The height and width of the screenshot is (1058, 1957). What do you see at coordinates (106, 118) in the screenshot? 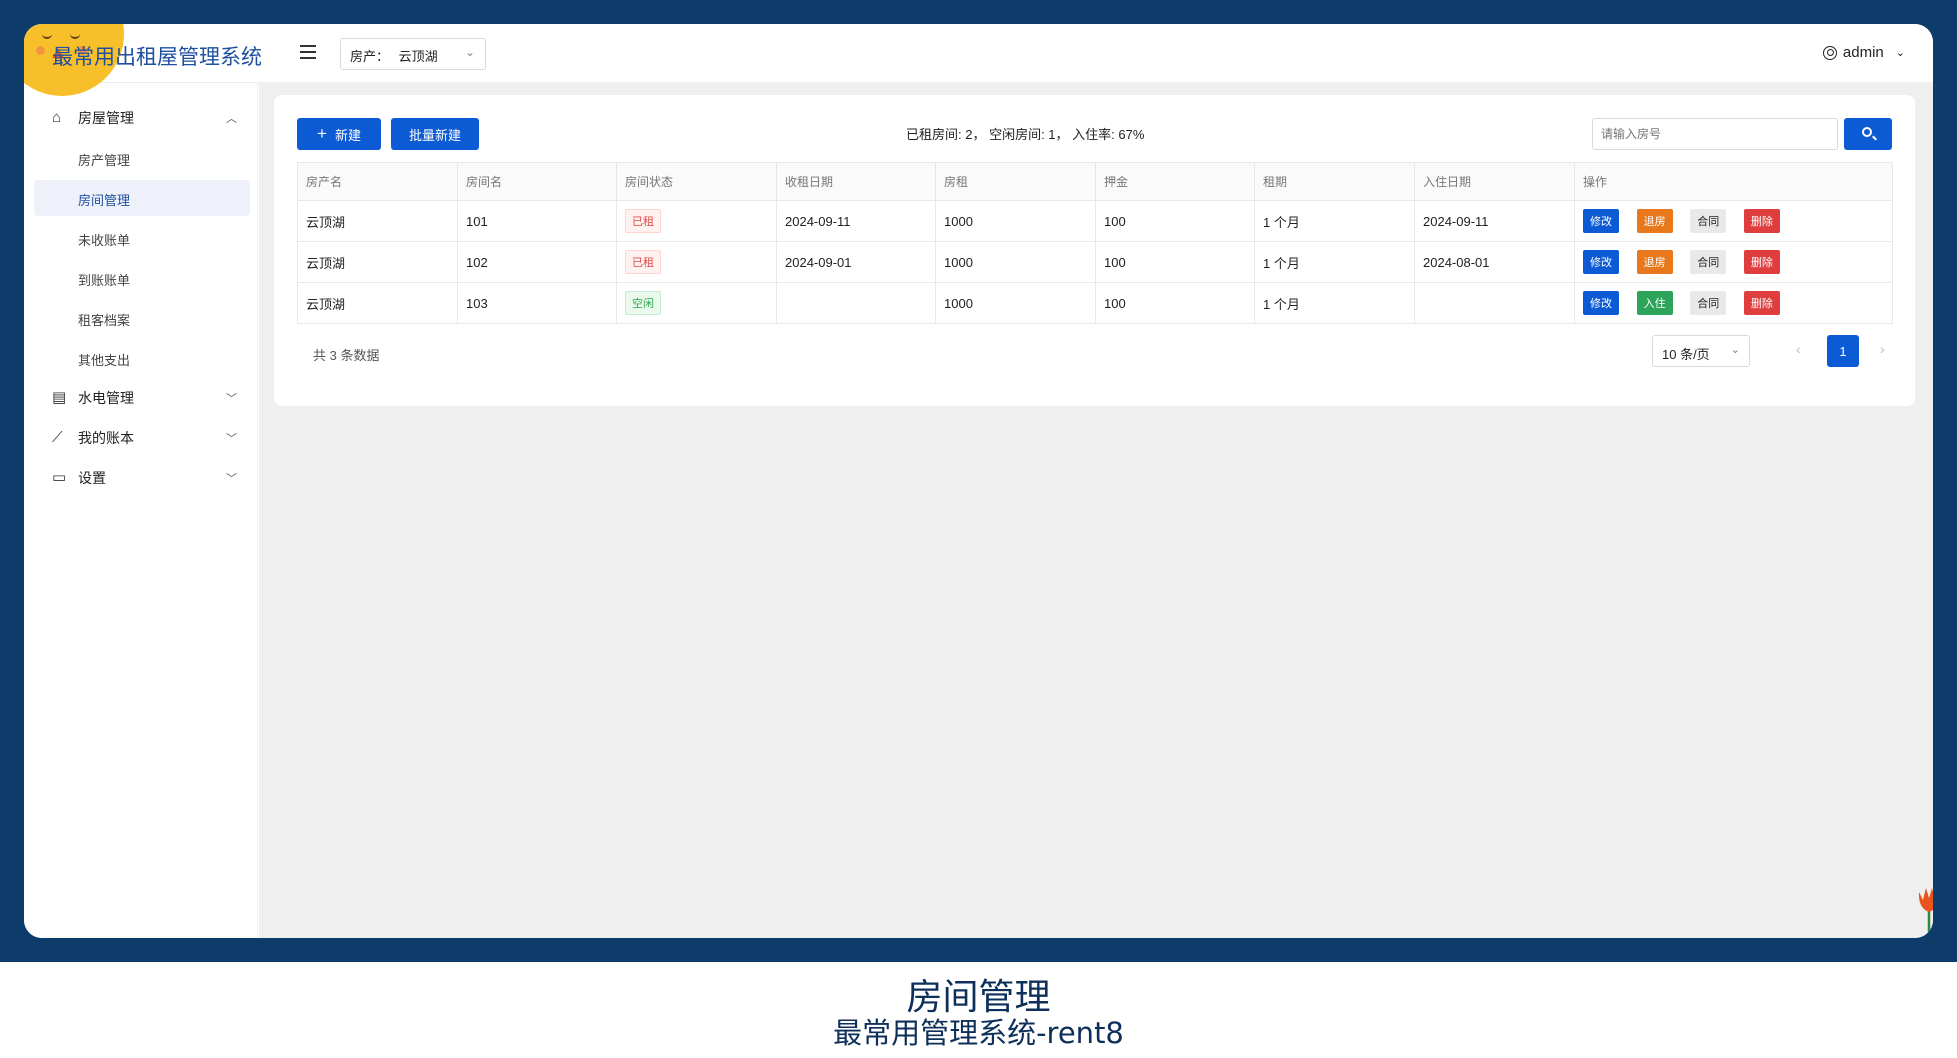
I see `sidebar-group-label: 房屋管理` at bounding box center [106, 118].